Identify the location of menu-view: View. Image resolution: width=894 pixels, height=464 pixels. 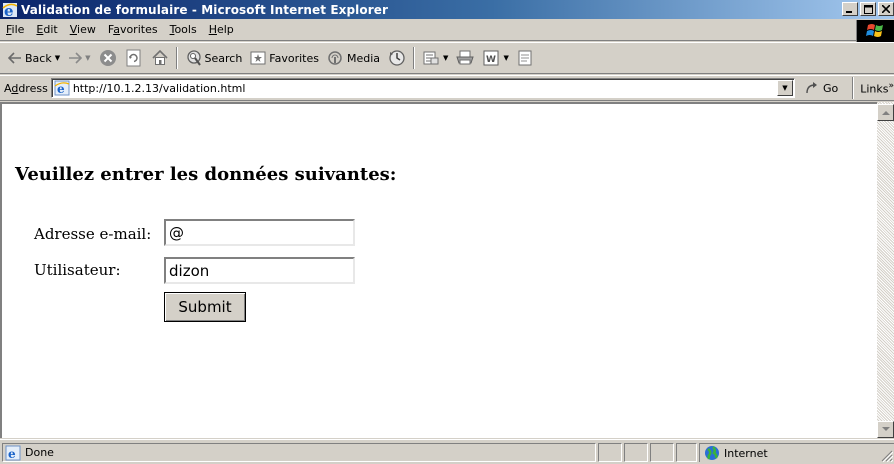
(83, 29).